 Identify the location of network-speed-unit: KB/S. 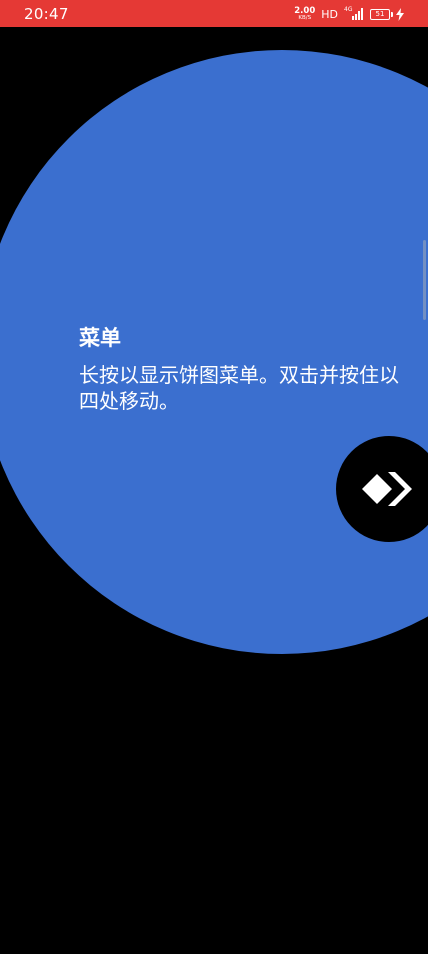
(305, 18).